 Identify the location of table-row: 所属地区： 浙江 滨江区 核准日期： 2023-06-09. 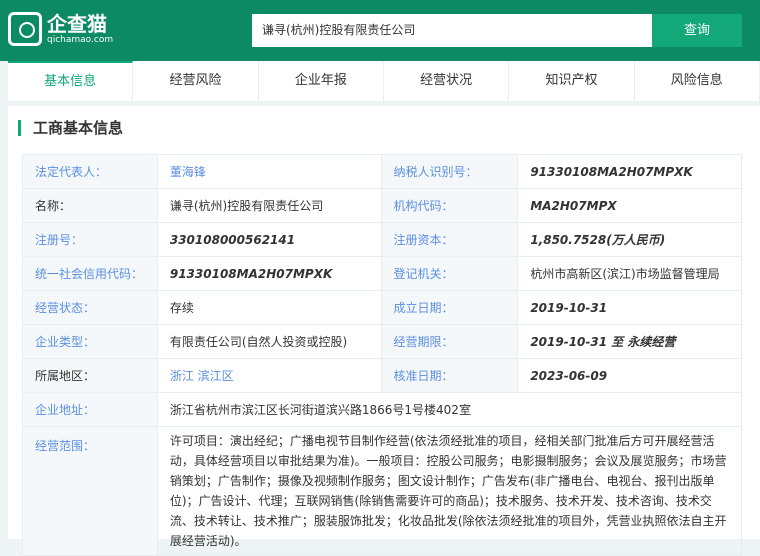
(382, 375).